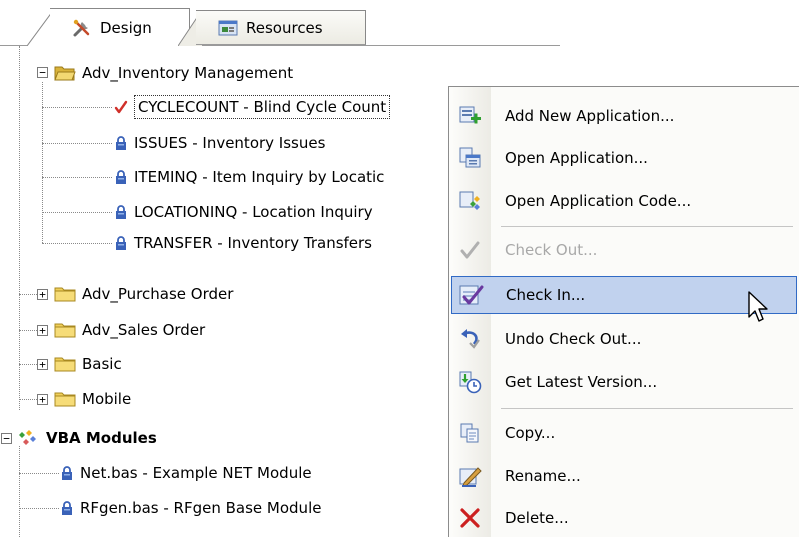 This screenshot has width=799, height=537. I want to click on tree-folder-adv-sales-order: Adv_Sales Order, so click(129, 330).